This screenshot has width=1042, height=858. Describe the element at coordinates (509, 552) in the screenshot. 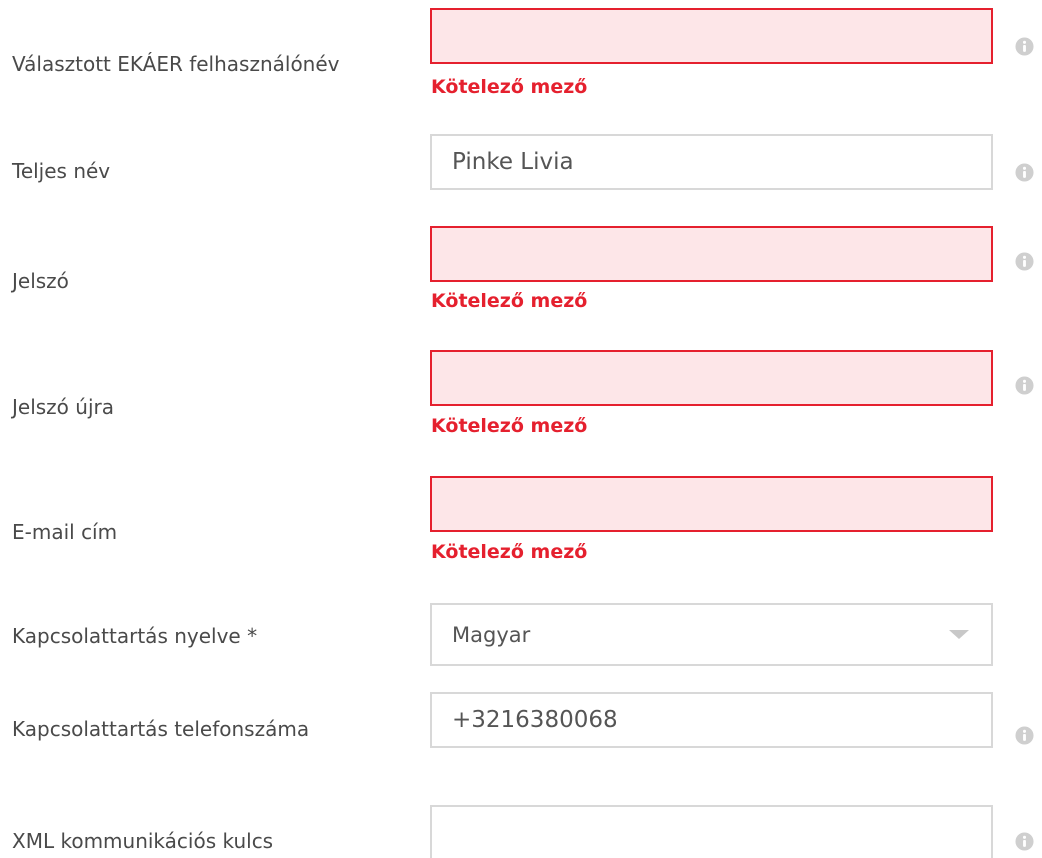

I see `email-error-message: Kötelező mező` at that location.